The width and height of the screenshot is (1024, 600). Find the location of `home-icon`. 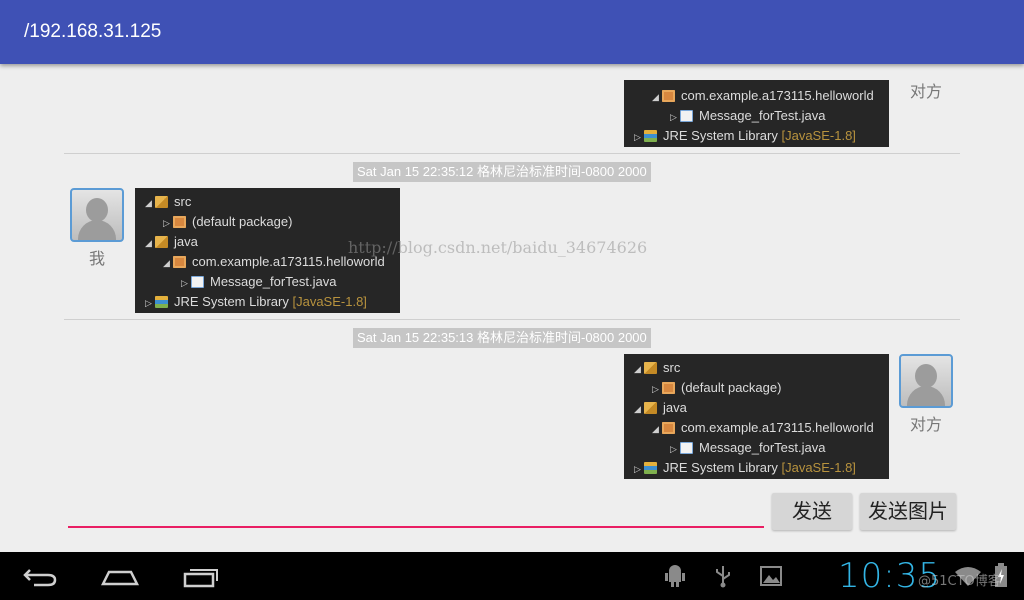

home-icon is located at coordinates (120, 577).